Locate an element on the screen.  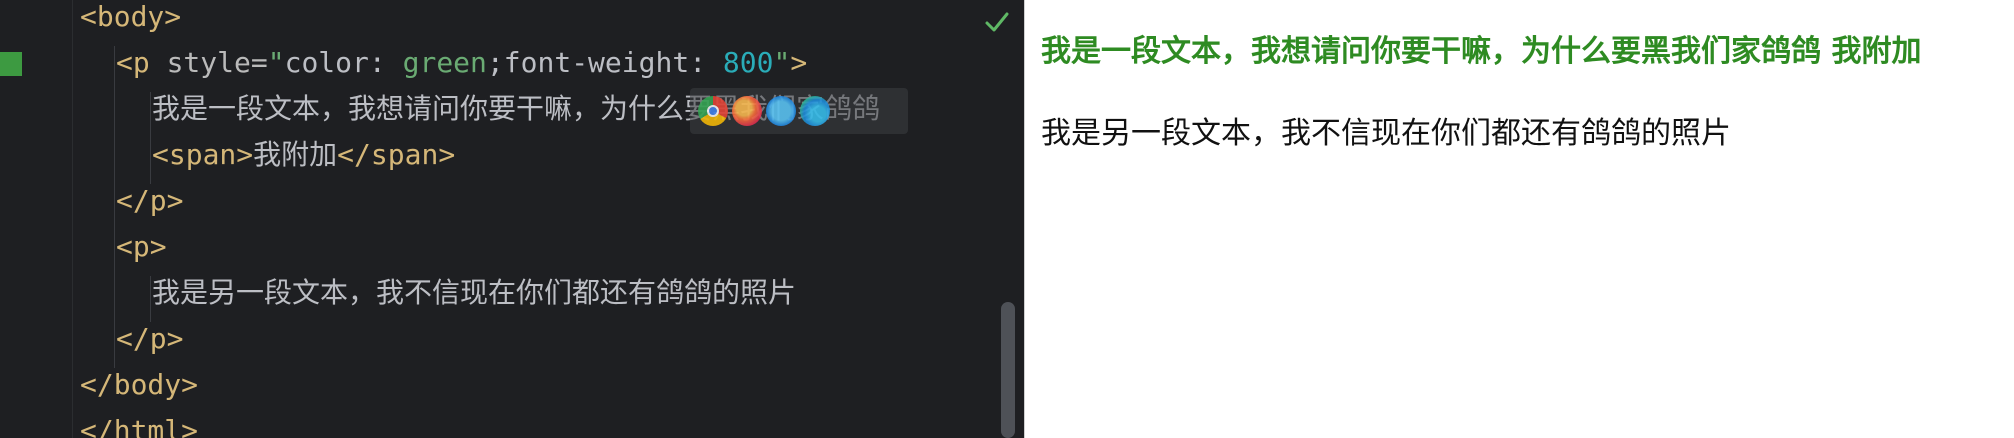
safari-icon is located at coordinates (781, 111).